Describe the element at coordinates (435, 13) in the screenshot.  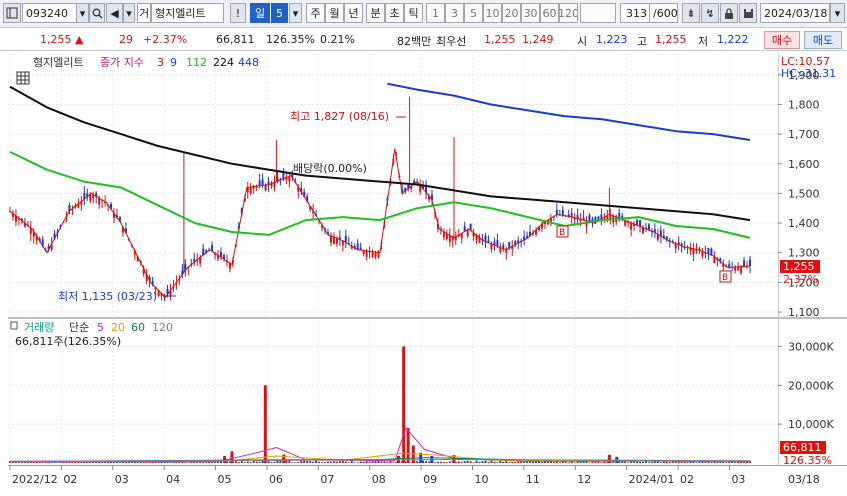
I see `interval-1: 1` at that location.